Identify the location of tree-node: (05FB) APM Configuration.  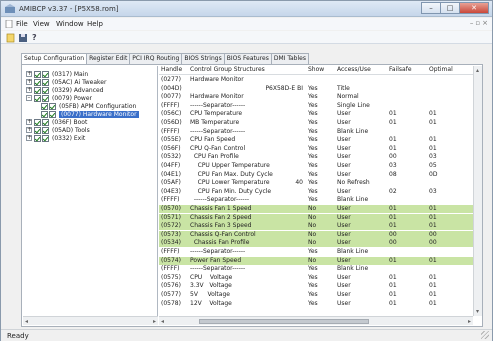
(88, 106).